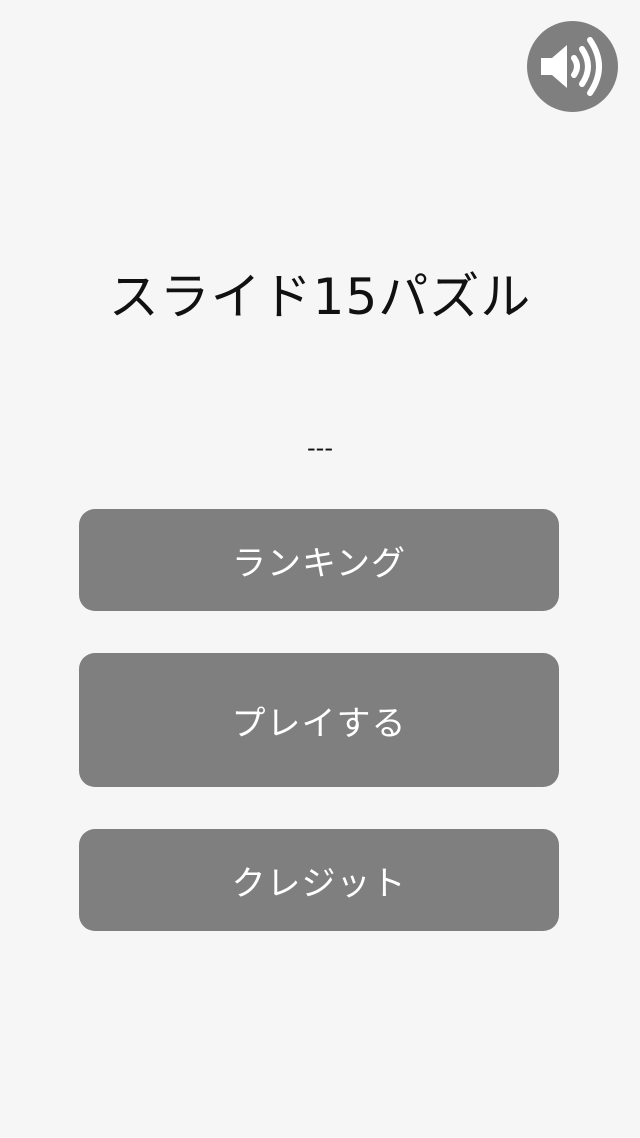 This screenshot has width=640, height=1138. I want to click on speaker-volume-icon, so click(571, 66).